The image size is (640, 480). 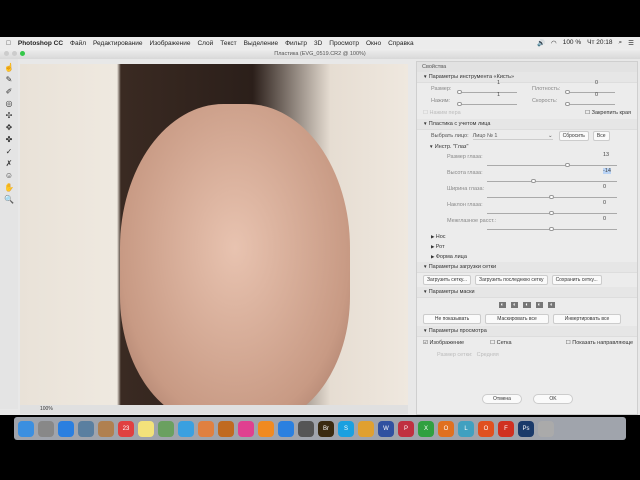 I want to click on dock-app-icon: W, so click(x=386, y=428).